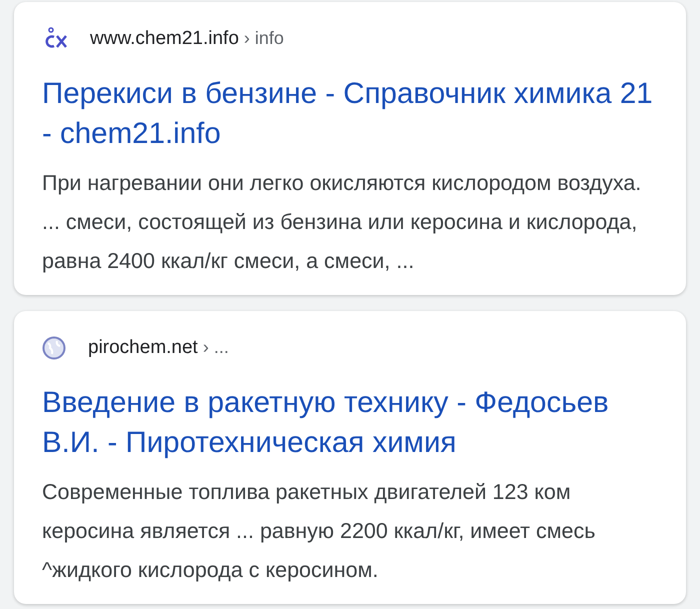 The image size is (700, 609). What do you see at coordinates (319, 531) in the screenshot?
I see `result-snippet: Современные топлива ракетных двигателей 123 ком керосина является ... равную 2200 ккал/кг, имеет смесь ^жидкого кислорода с керосином.` at bounding box center [319, 531].